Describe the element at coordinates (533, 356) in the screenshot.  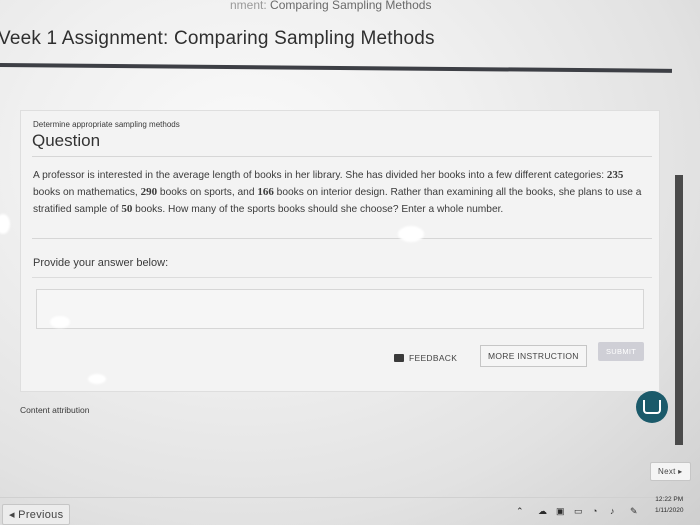
I see `more-instruction-button: MORE INSTRUCTION` at that location.